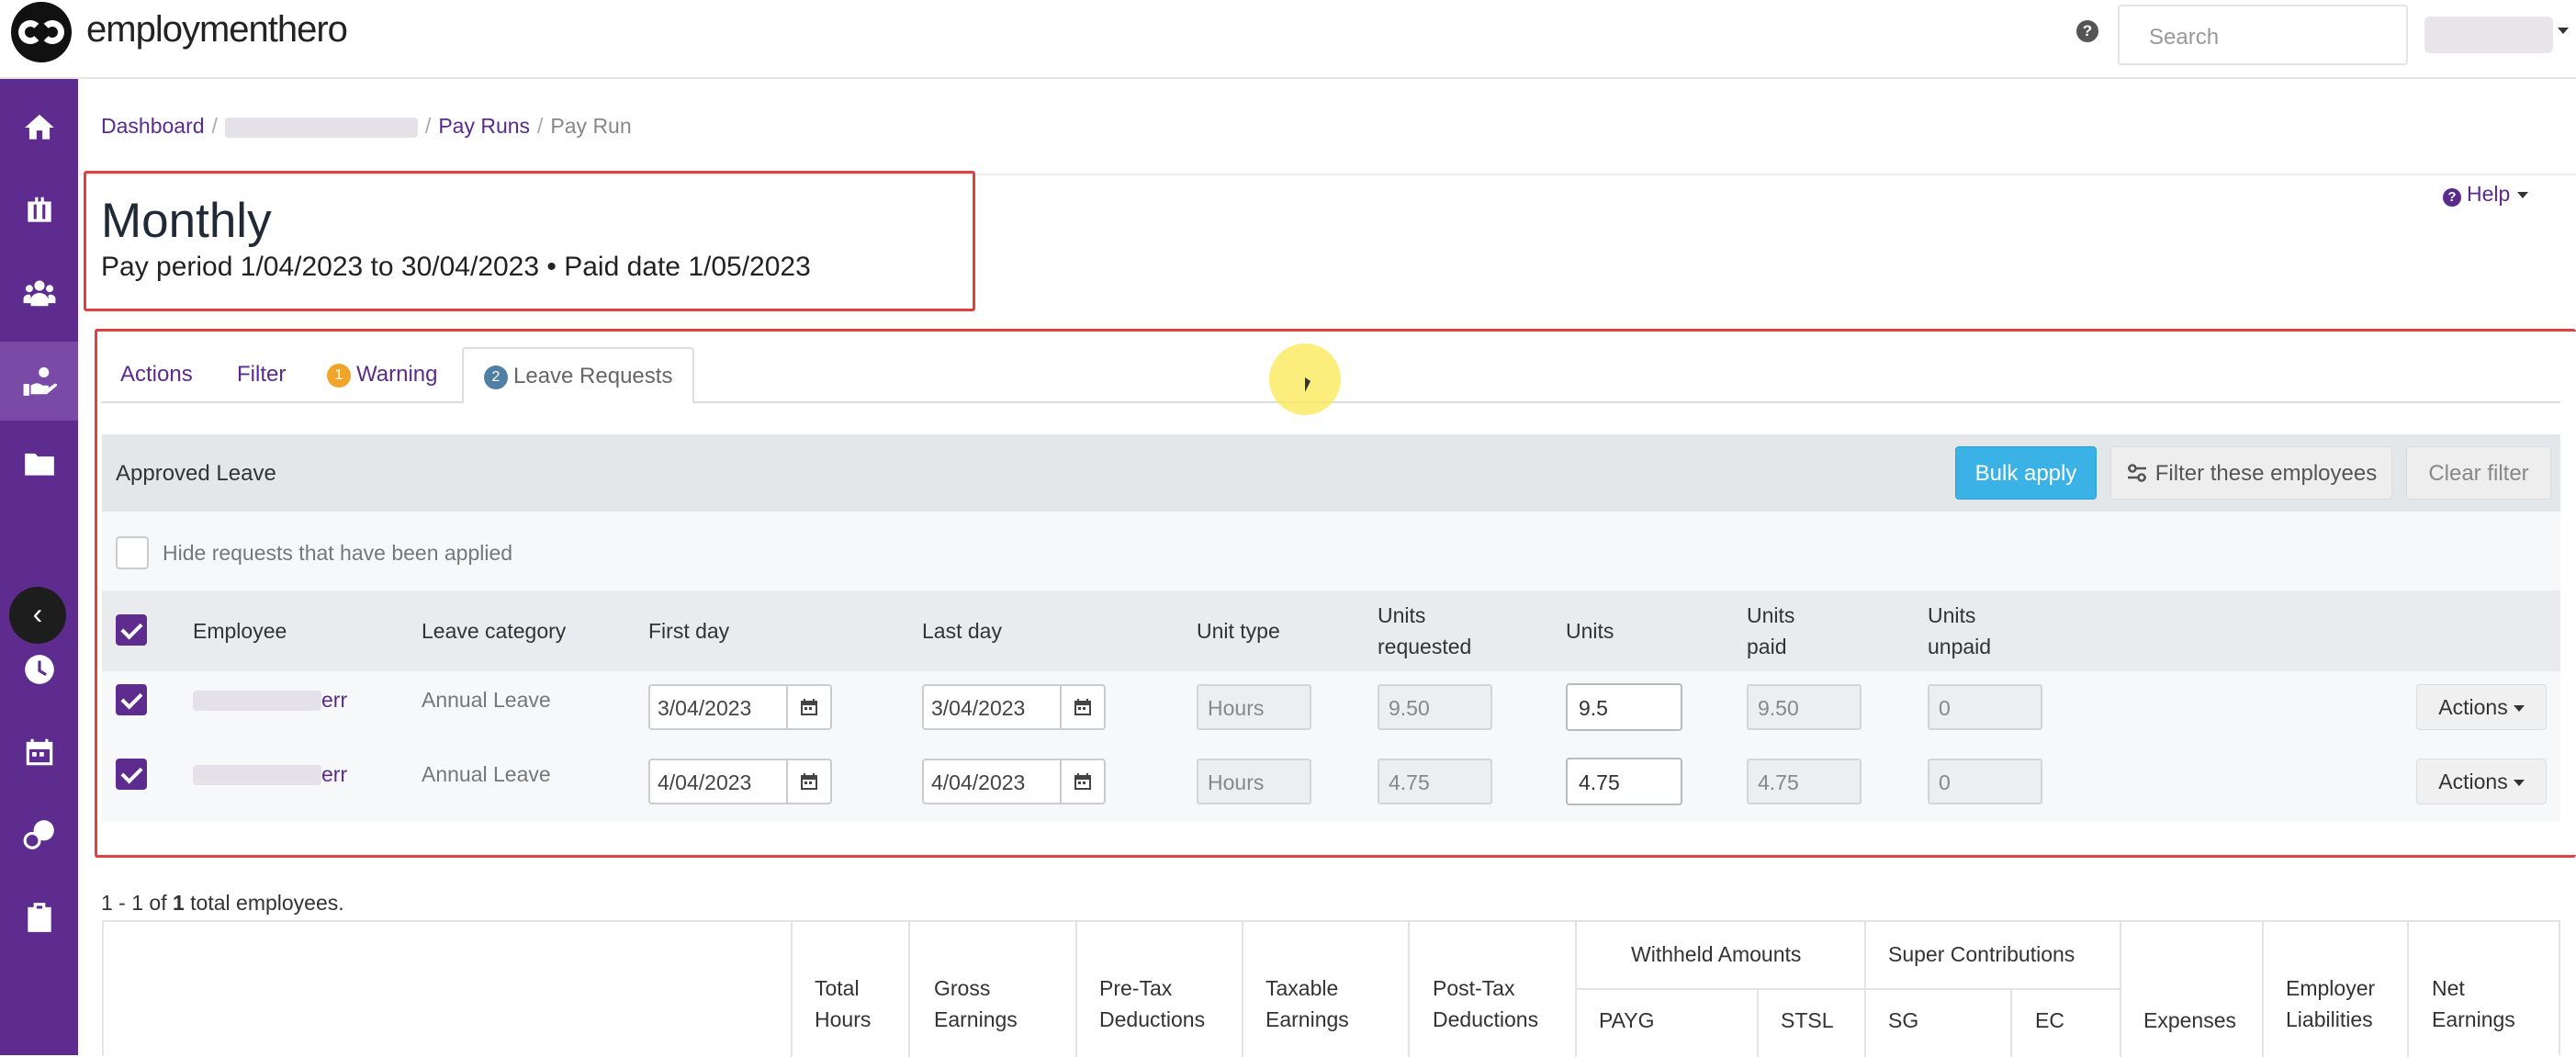  What do you see at coordinates (39, 463) in the screenshot?
I see `sidebar-item-documents` at bounding box center [39, 463].